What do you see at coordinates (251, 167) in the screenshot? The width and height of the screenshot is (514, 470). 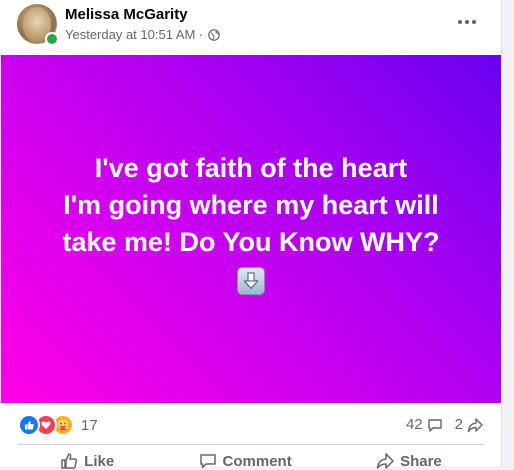 I see `post-text-line: I've got faith of the heart` at bounding box center [251, 167].